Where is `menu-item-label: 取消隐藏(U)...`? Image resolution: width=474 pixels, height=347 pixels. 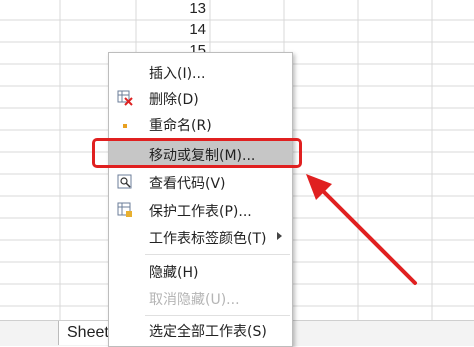 menu-item-label: 取消隐藏(U)... is located at coordinates (194, 300).